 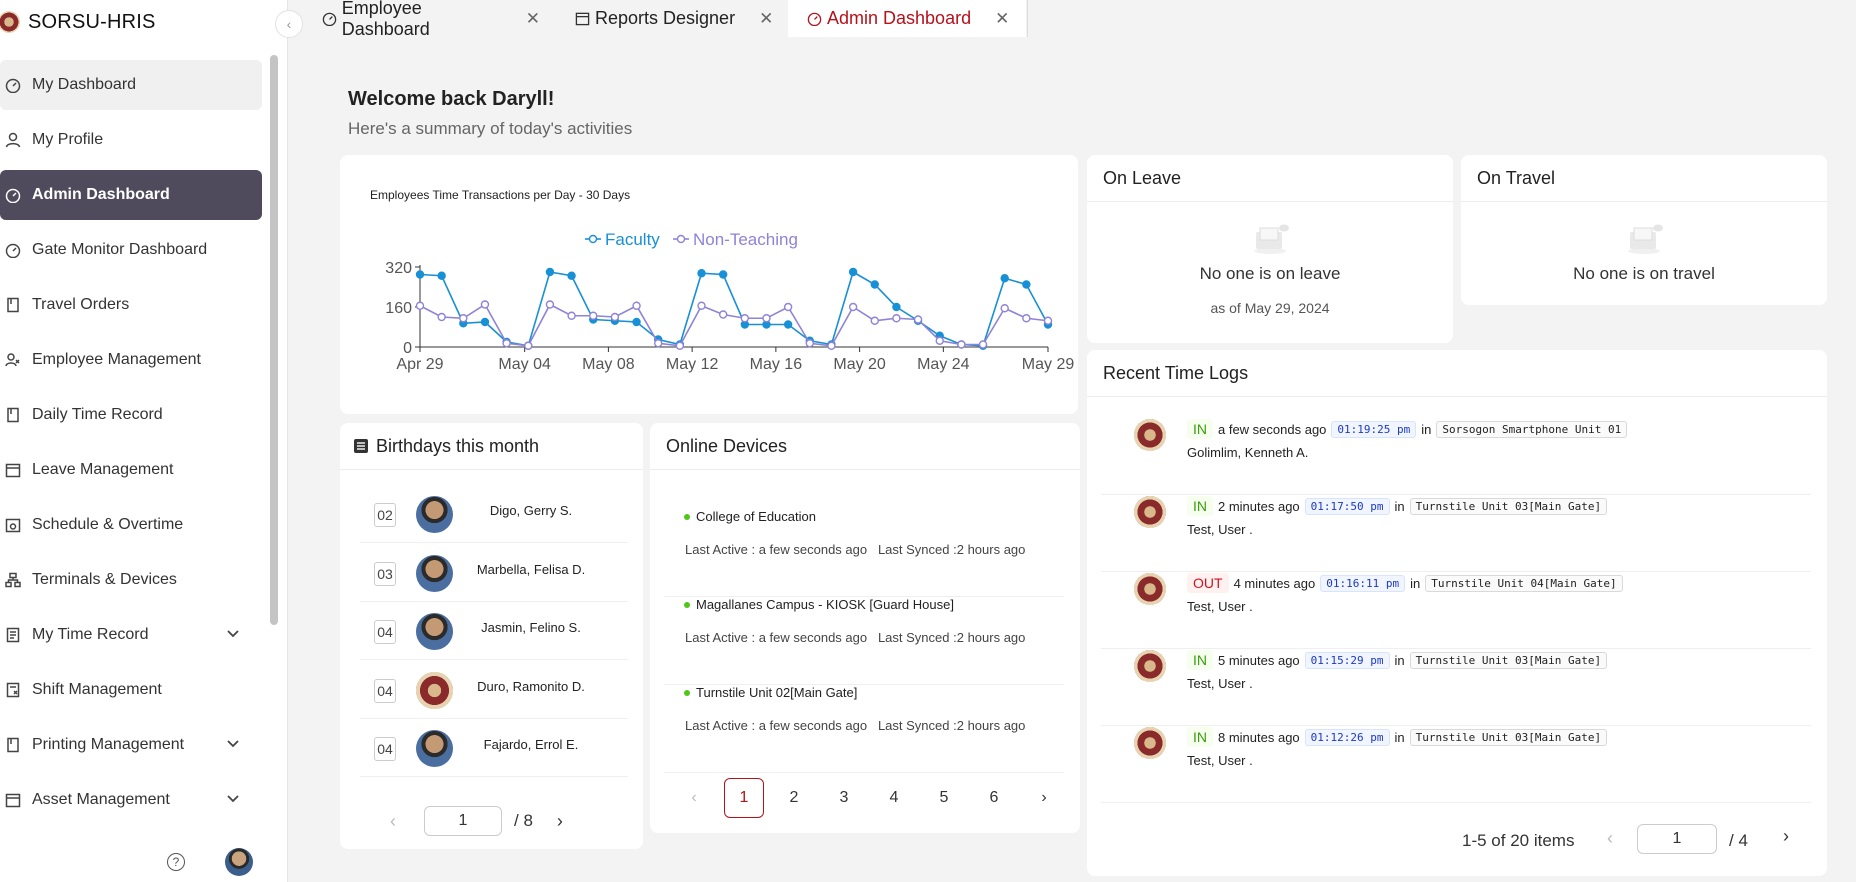 I want to click on sidebar-item-travel-orders: Travel Orders, so click(x=131, y=305).